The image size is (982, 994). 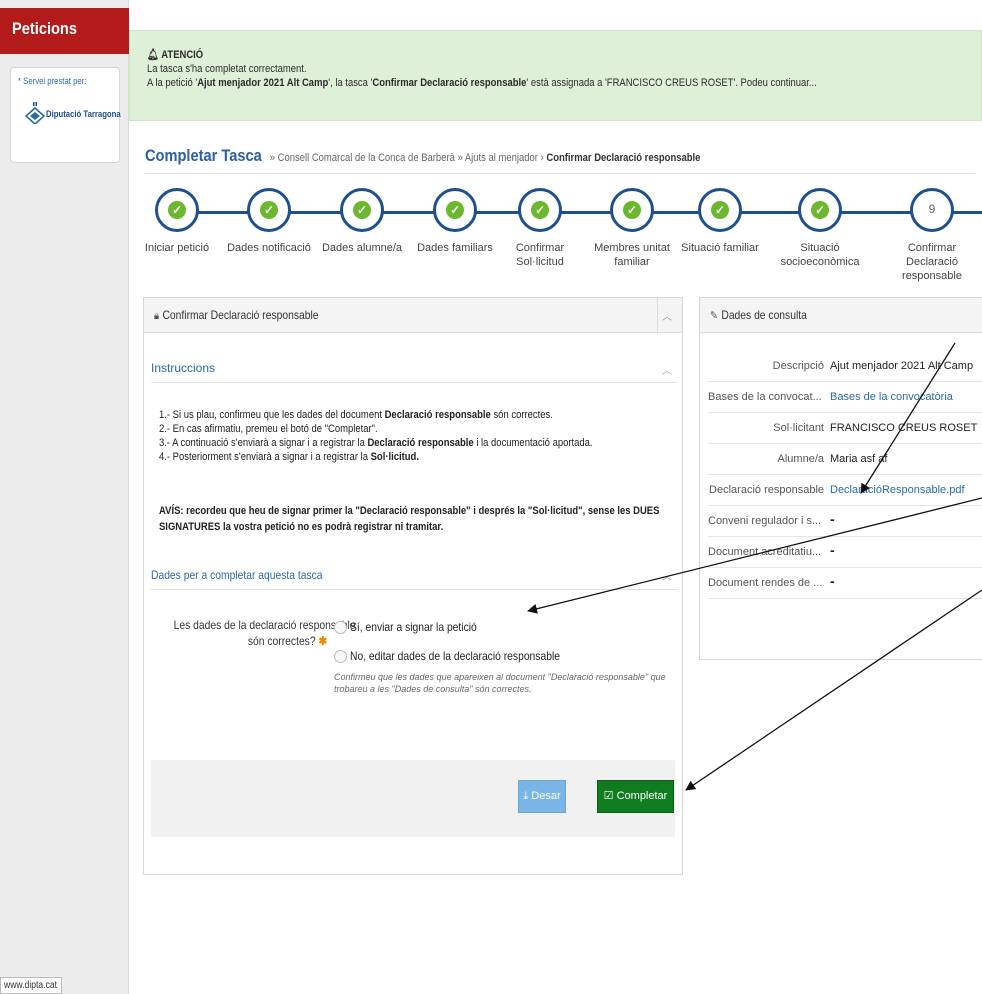 What do you see at coordinates (157, 316) in the screenshot?
I see `lock-icon: 🔒︎` at bounding box center [157, 316].